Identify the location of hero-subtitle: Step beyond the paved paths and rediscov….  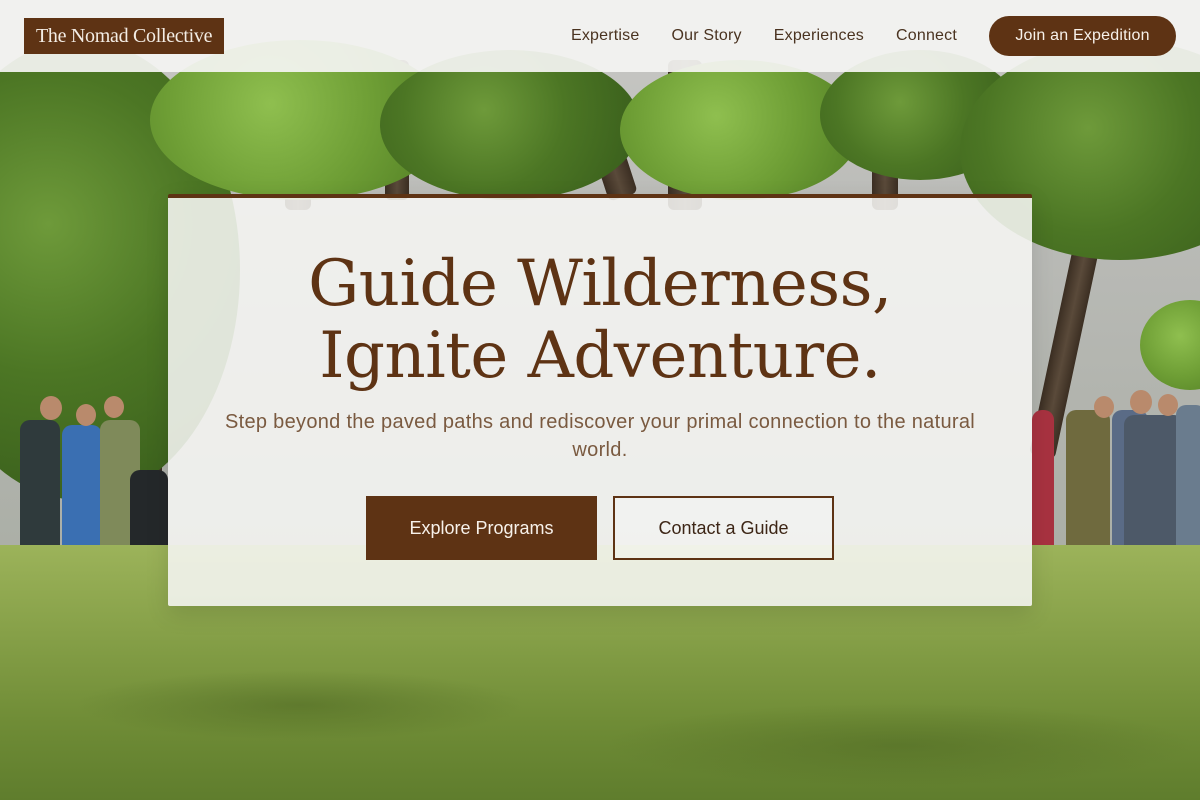
(599, 436).